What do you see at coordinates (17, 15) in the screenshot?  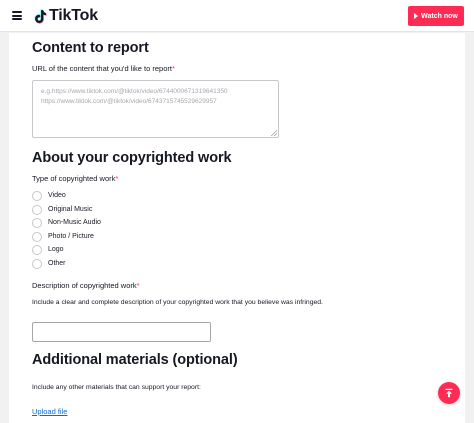 I see `hamburger-icon` at bounding box center [17, 15].